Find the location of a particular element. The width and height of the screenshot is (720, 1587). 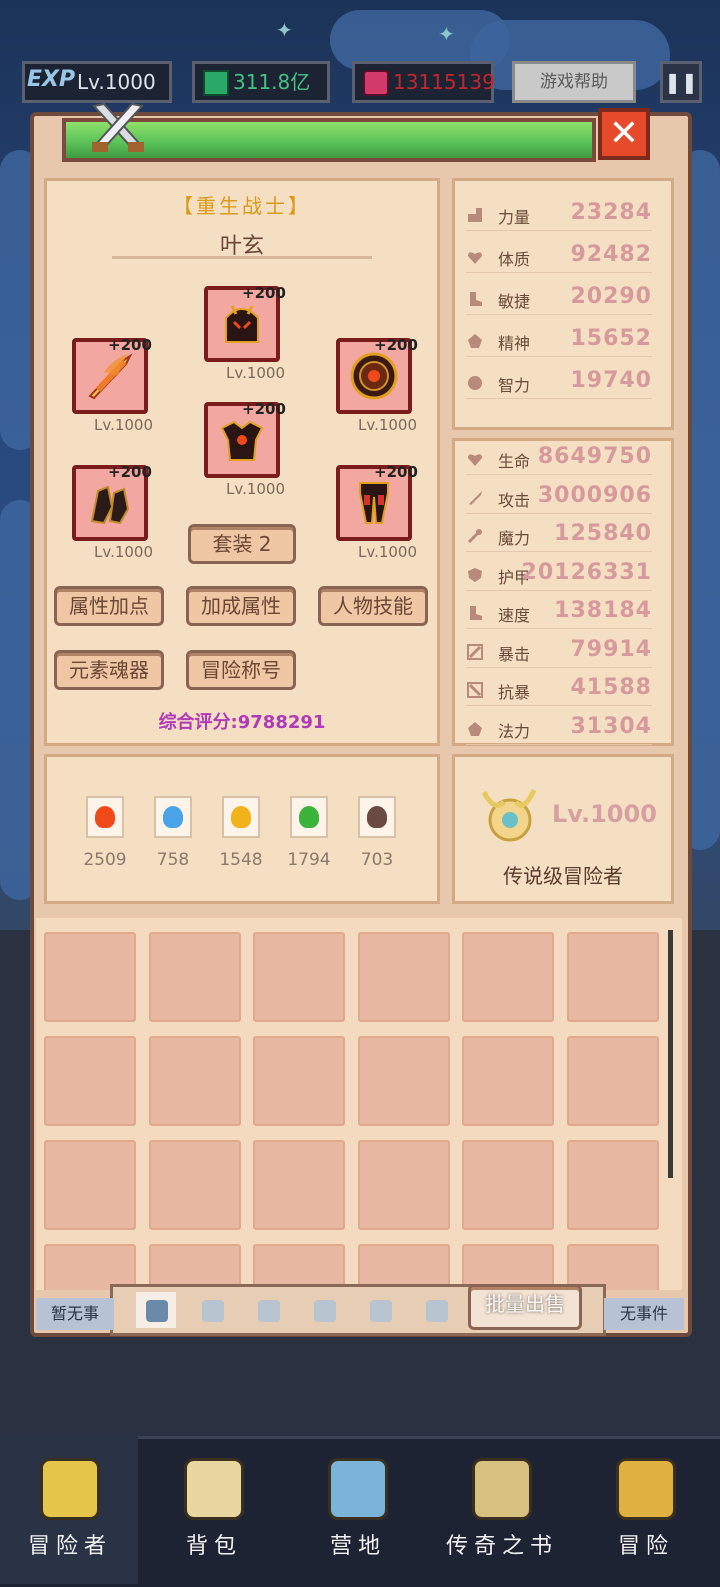

stat-value: 92482 is located at coordinates (611, 254).